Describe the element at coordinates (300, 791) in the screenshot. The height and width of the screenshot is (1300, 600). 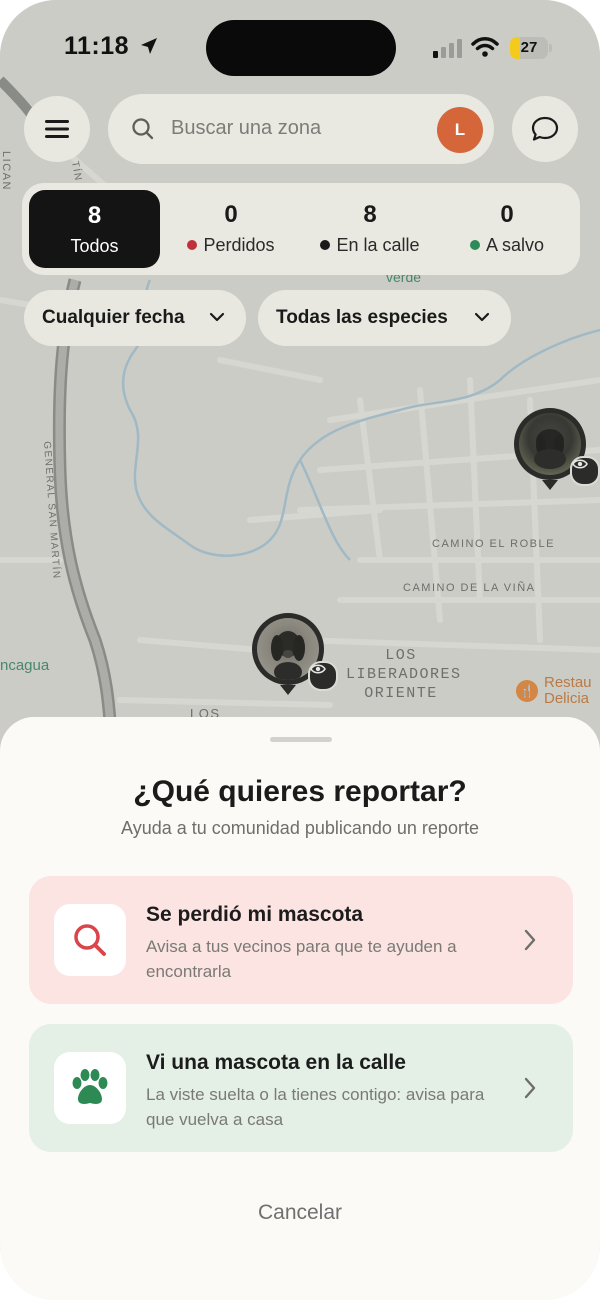
I see `sheet-title: ¿Qué quieres reportar?` at that location.